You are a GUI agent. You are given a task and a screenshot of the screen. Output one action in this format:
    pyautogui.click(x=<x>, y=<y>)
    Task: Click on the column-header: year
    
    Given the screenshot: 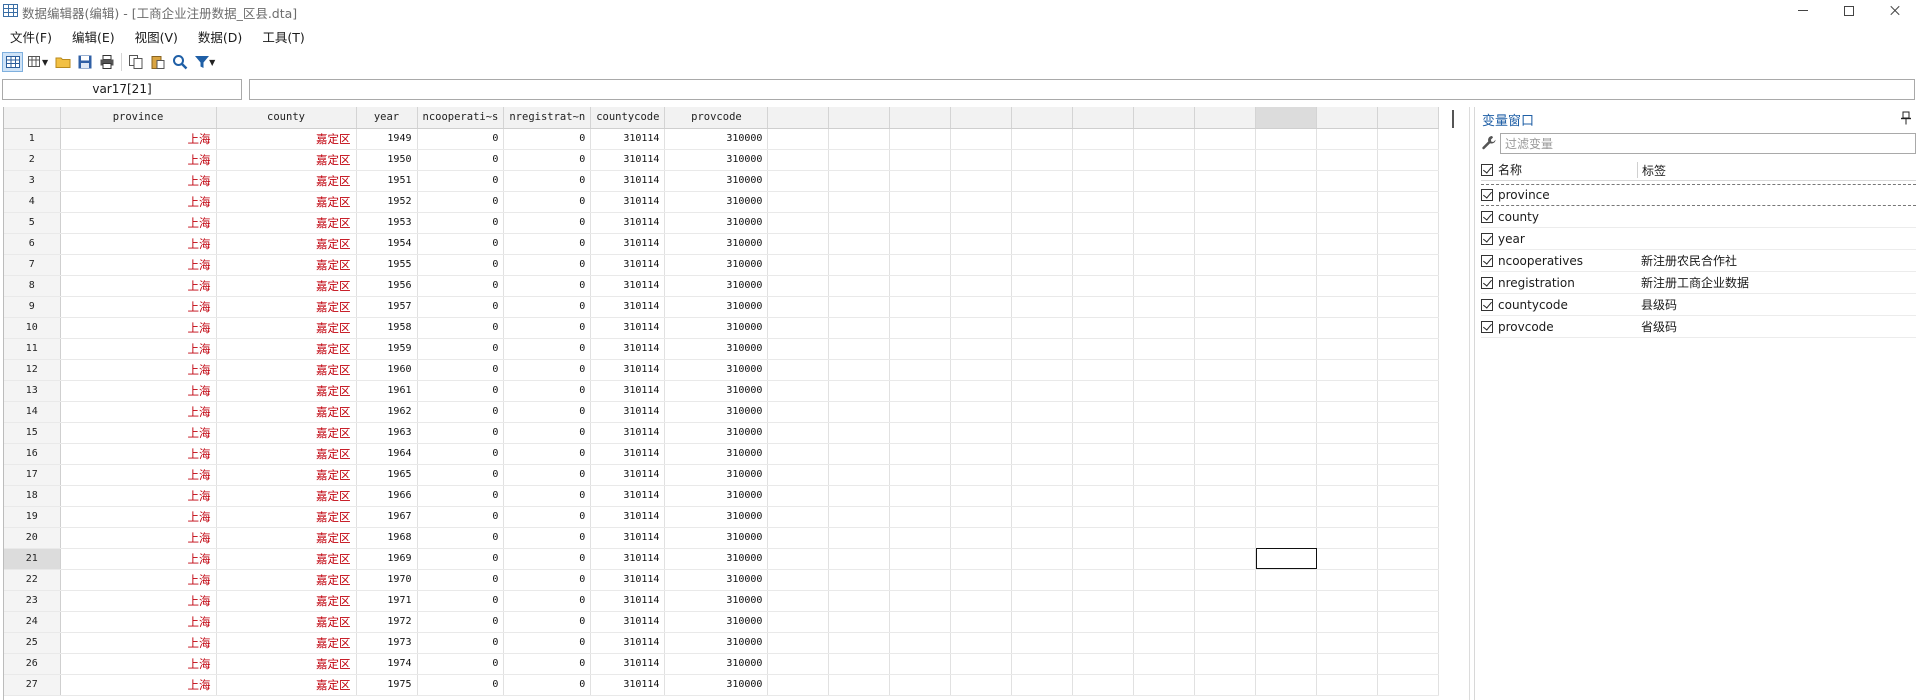 What is the action you would take?
    pyautogui.click(x=387, y=118)
    